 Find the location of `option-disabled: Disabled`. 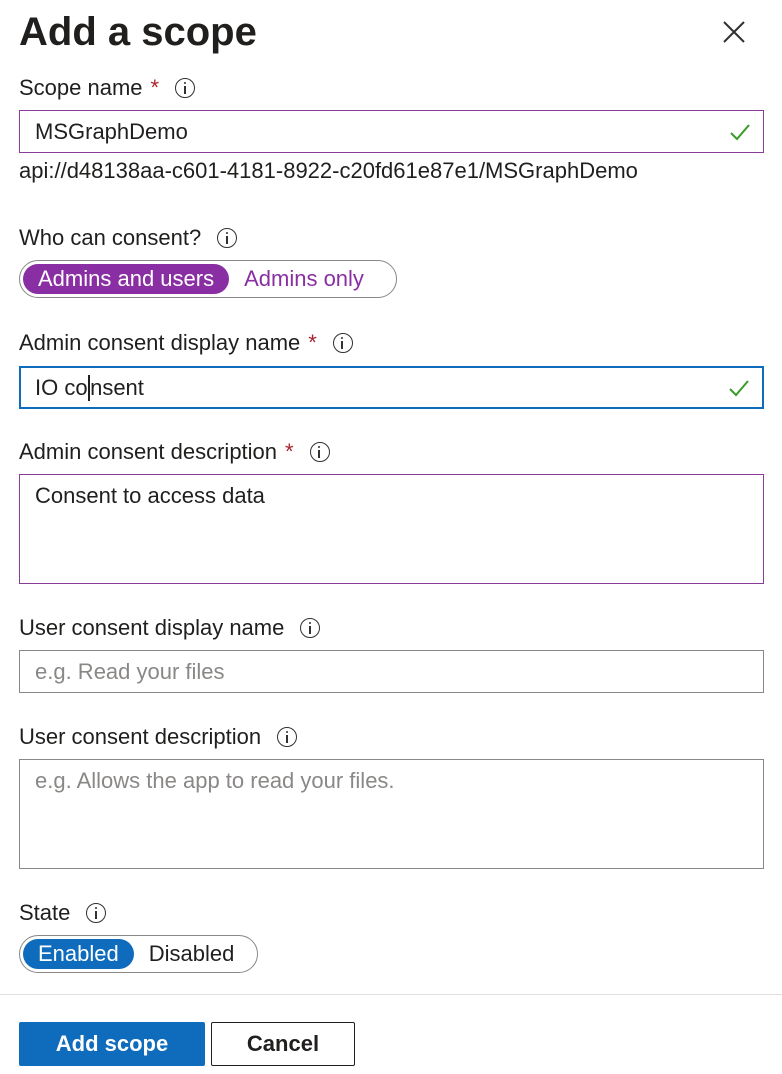

option-disabled: Disabled is located at coordinates (192, 954).